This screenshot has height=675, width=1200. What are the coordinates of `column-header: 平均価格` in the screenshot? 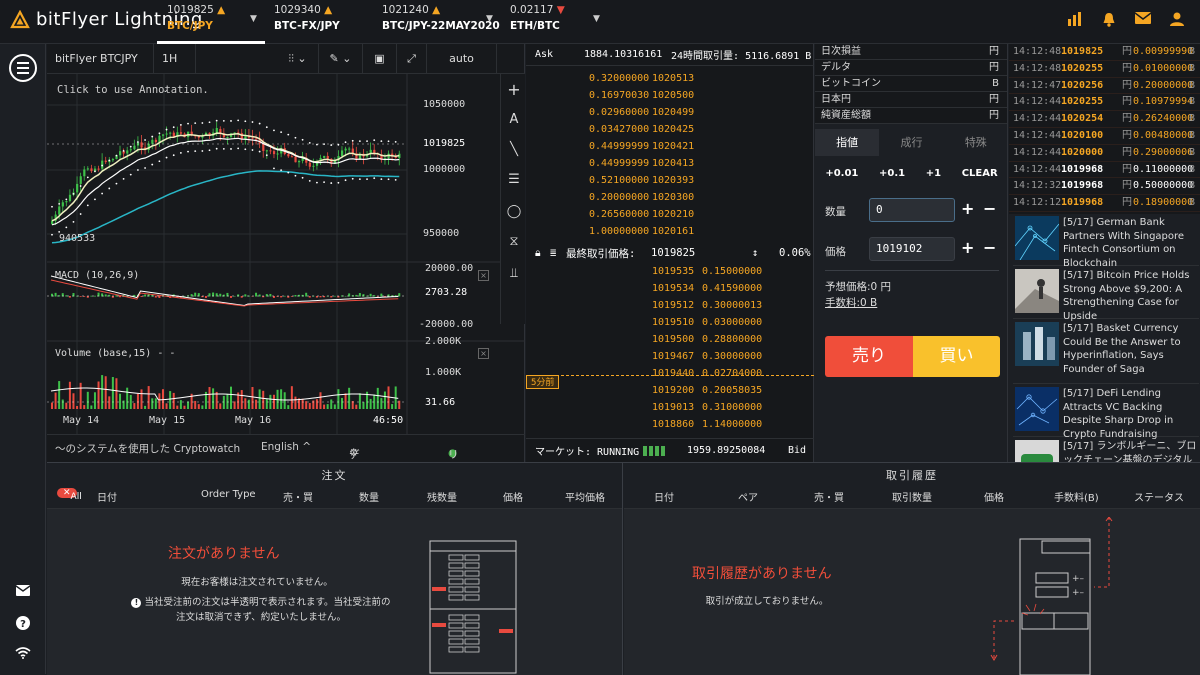 It's located at (585, 496).